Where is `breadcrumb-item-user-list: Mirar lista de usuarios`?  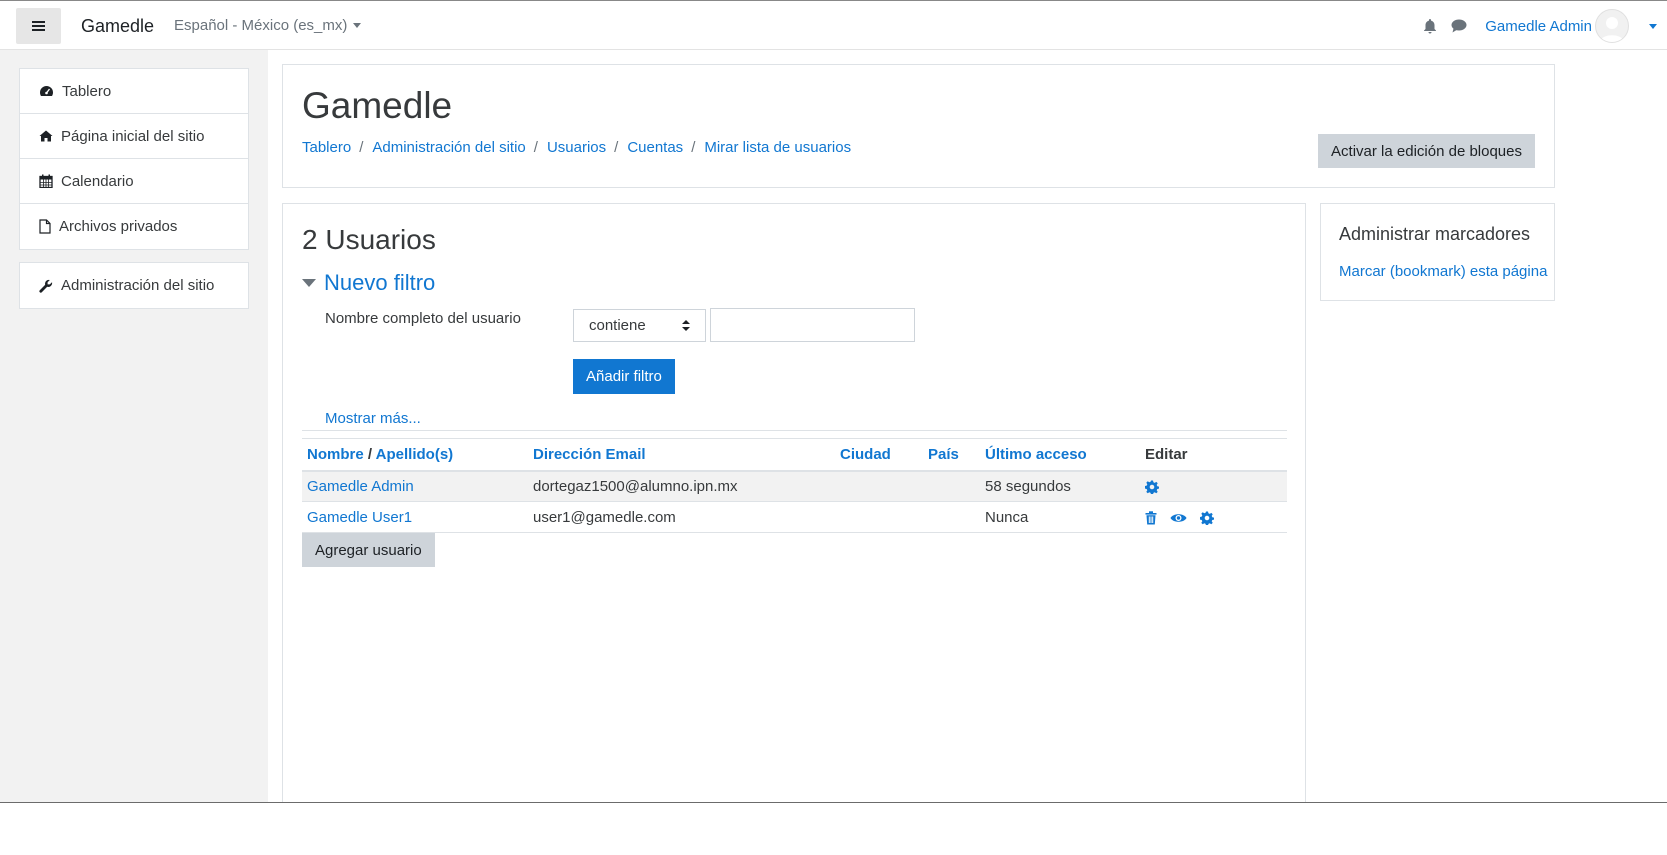 breadcrumb-item-user-list: Mirar lista de usuarios is located at coordinates (777, 147).